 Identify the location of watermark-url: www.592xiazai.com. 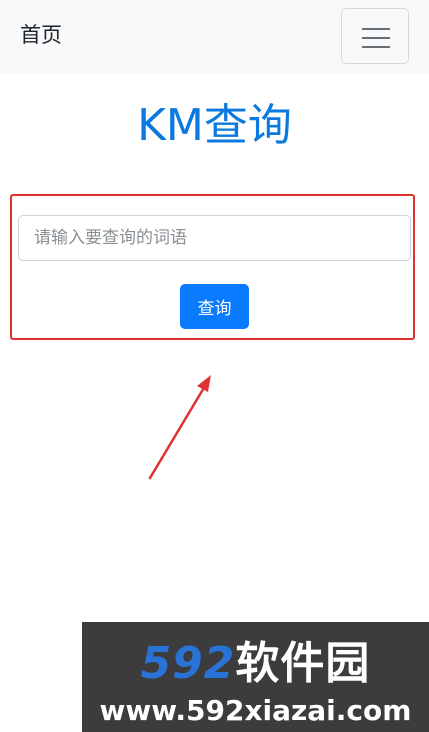
(255, 710).